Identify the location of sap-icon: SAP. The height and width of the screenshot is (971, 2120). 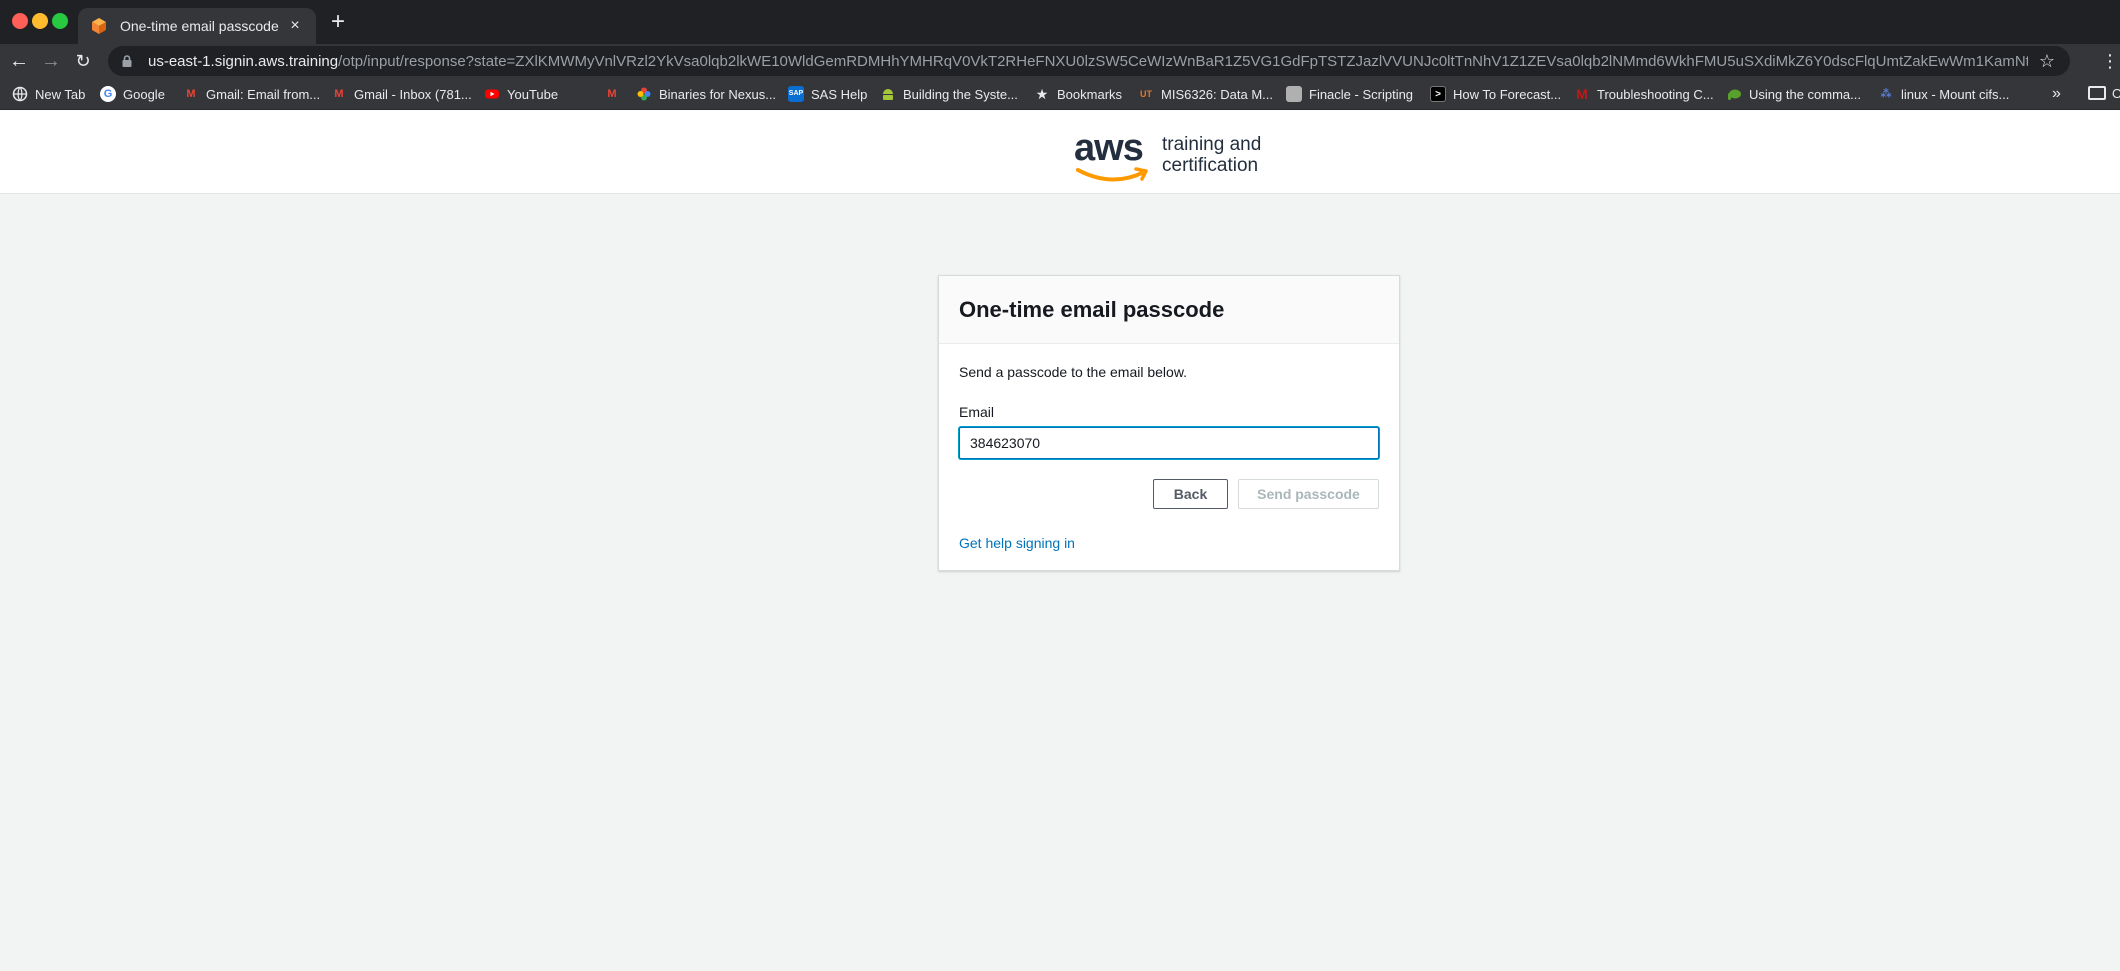
(796, 94).